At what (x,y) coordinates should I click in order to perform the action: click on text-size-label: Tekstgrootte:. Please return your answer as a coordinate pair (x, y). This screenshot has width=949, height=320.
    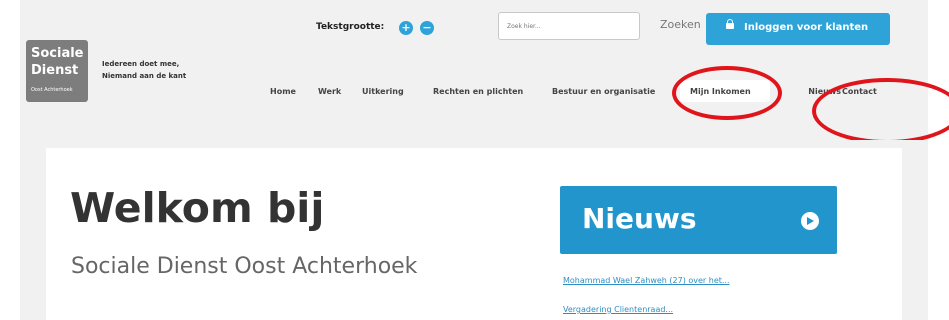
    Looking at the image, I should click on (350, 27).